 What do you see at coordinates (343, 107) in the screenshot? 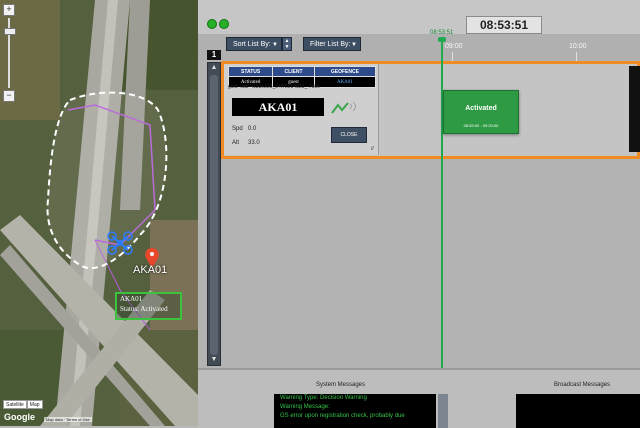
I see `signal-logo-icon` at bounding box center [343, 107].